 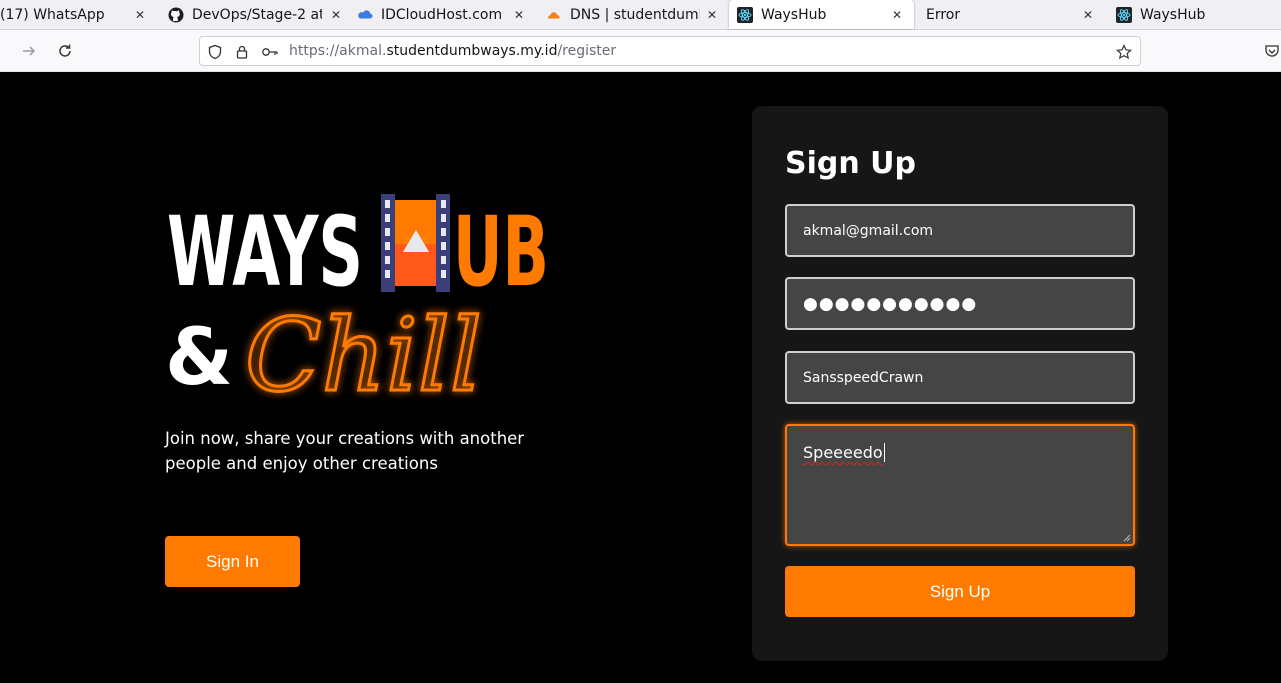 What do you see at coordinates (338, 51) in the screenshot?
I see `url-prefix: https://akmal.` at bounding box center [338, 51].